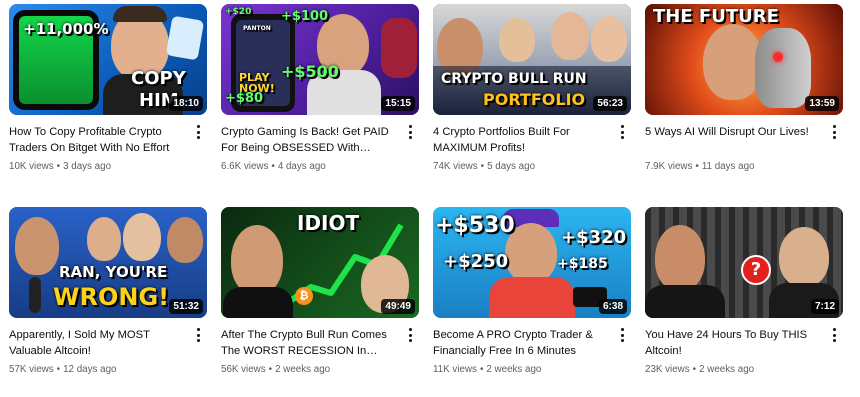 The width and height of the screenshot is (860, 397). I want to click on duration-badge: 49:49, so click(398, 306).